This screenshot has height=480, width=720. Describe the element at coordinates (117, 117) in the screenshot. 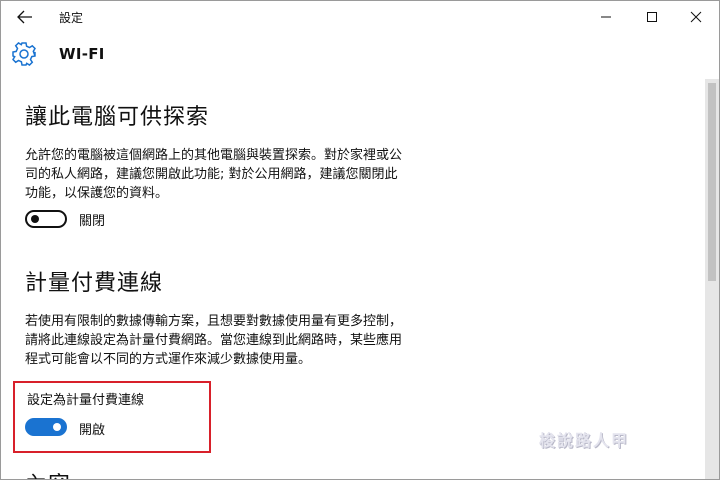

I see `discoverable-heading: 讓此電腦可供探索` at that location.